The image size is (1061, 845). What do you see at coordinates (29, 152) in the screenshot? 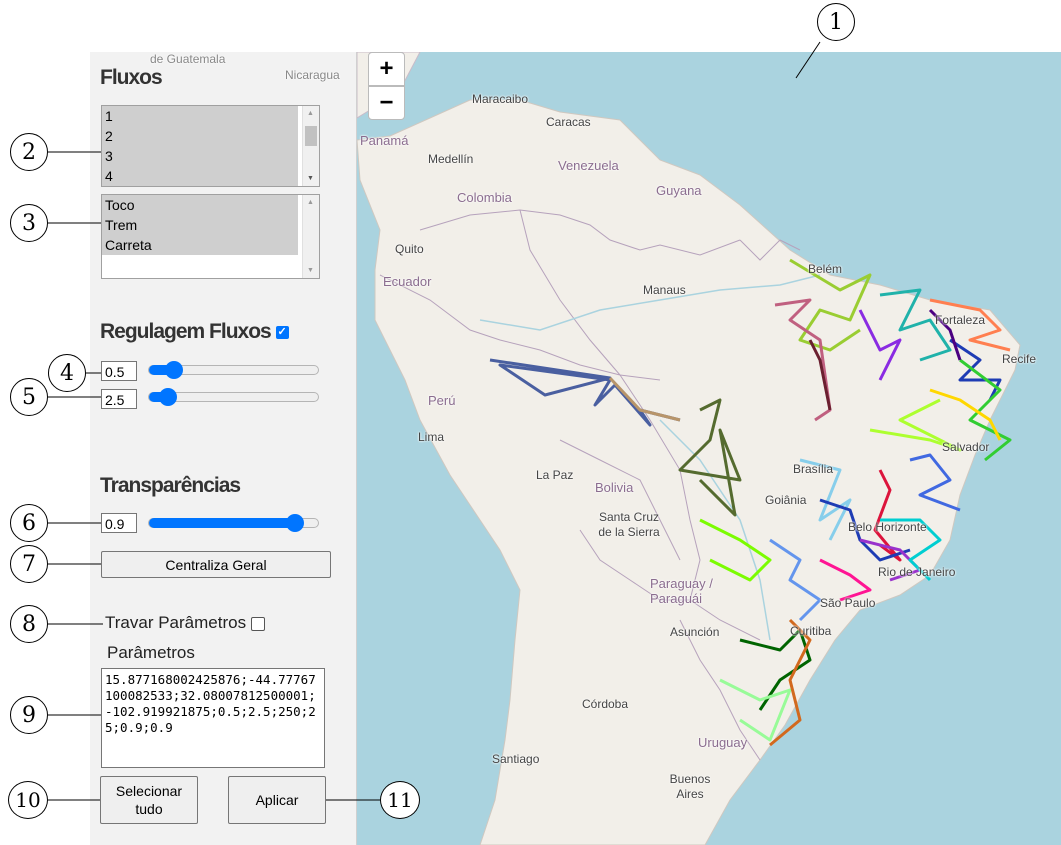
I see `callout-2: 2` at bounding box center [29, 152].